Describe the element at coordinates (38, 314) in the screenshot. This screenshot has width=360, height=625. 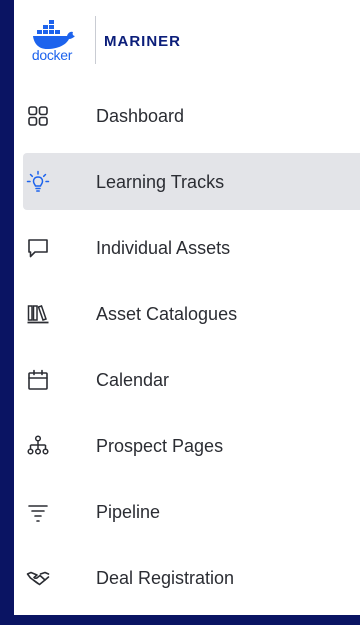
I see `library-books-icon` at that location.